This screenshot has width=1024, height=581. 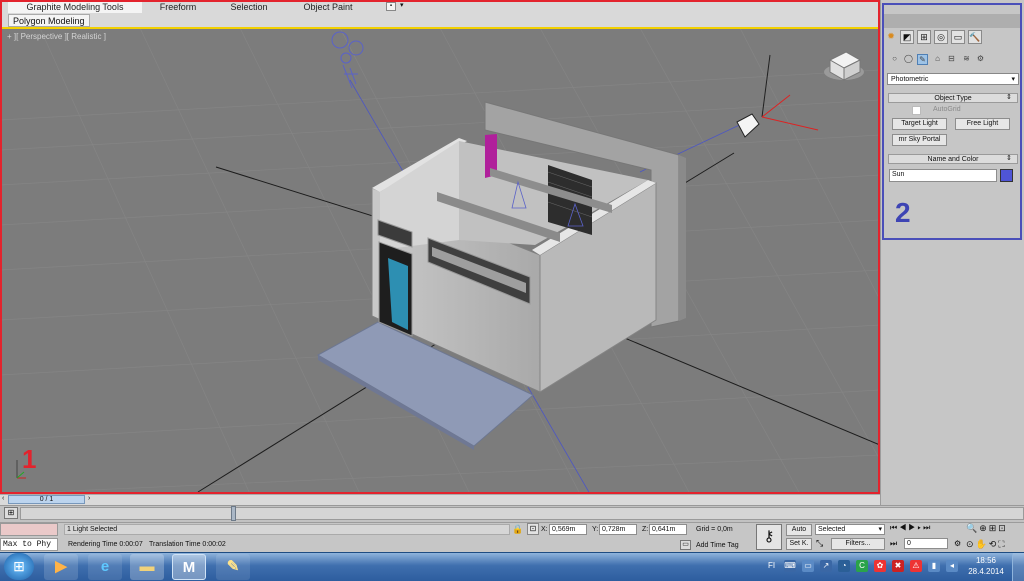 I want to click on ribbon-minimize-icon: ▪, so click(x=391, y=6).